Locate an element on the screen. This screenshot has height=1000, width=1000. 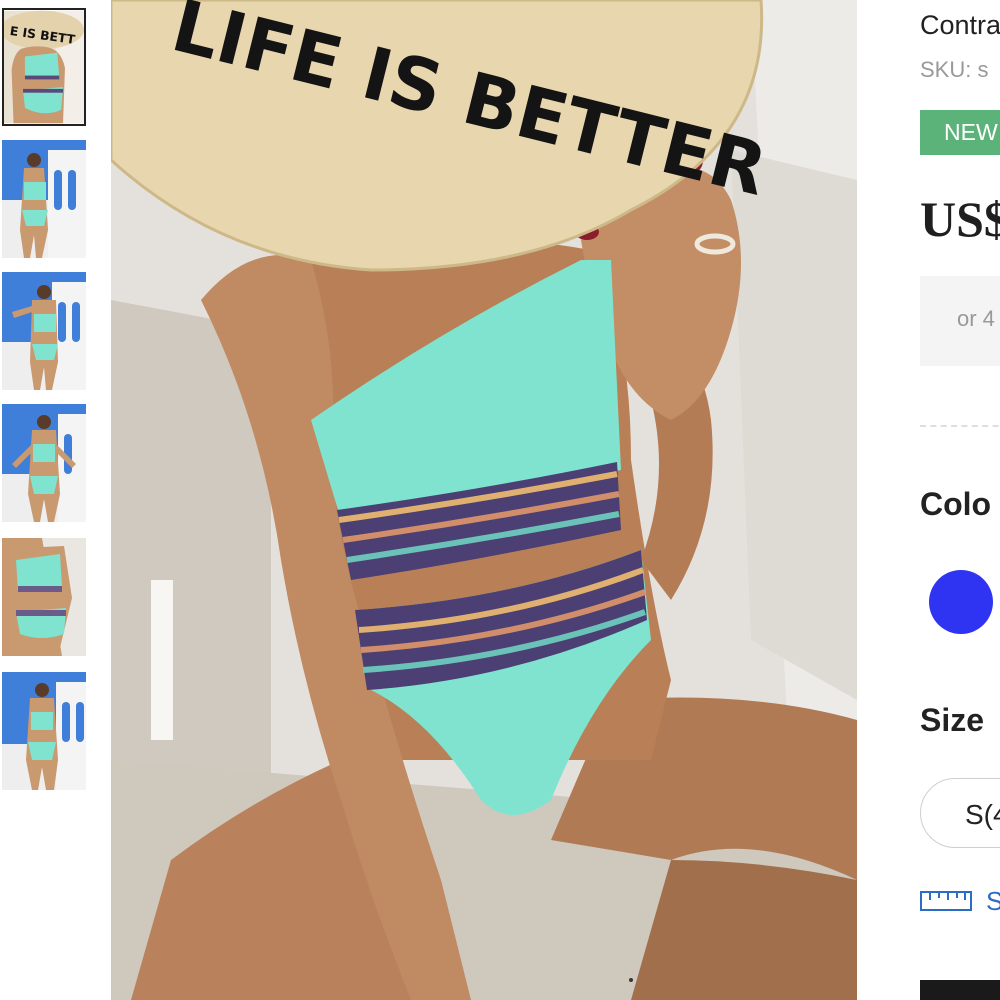
size-option-label: S(4 is located at coordinates (982, 814).